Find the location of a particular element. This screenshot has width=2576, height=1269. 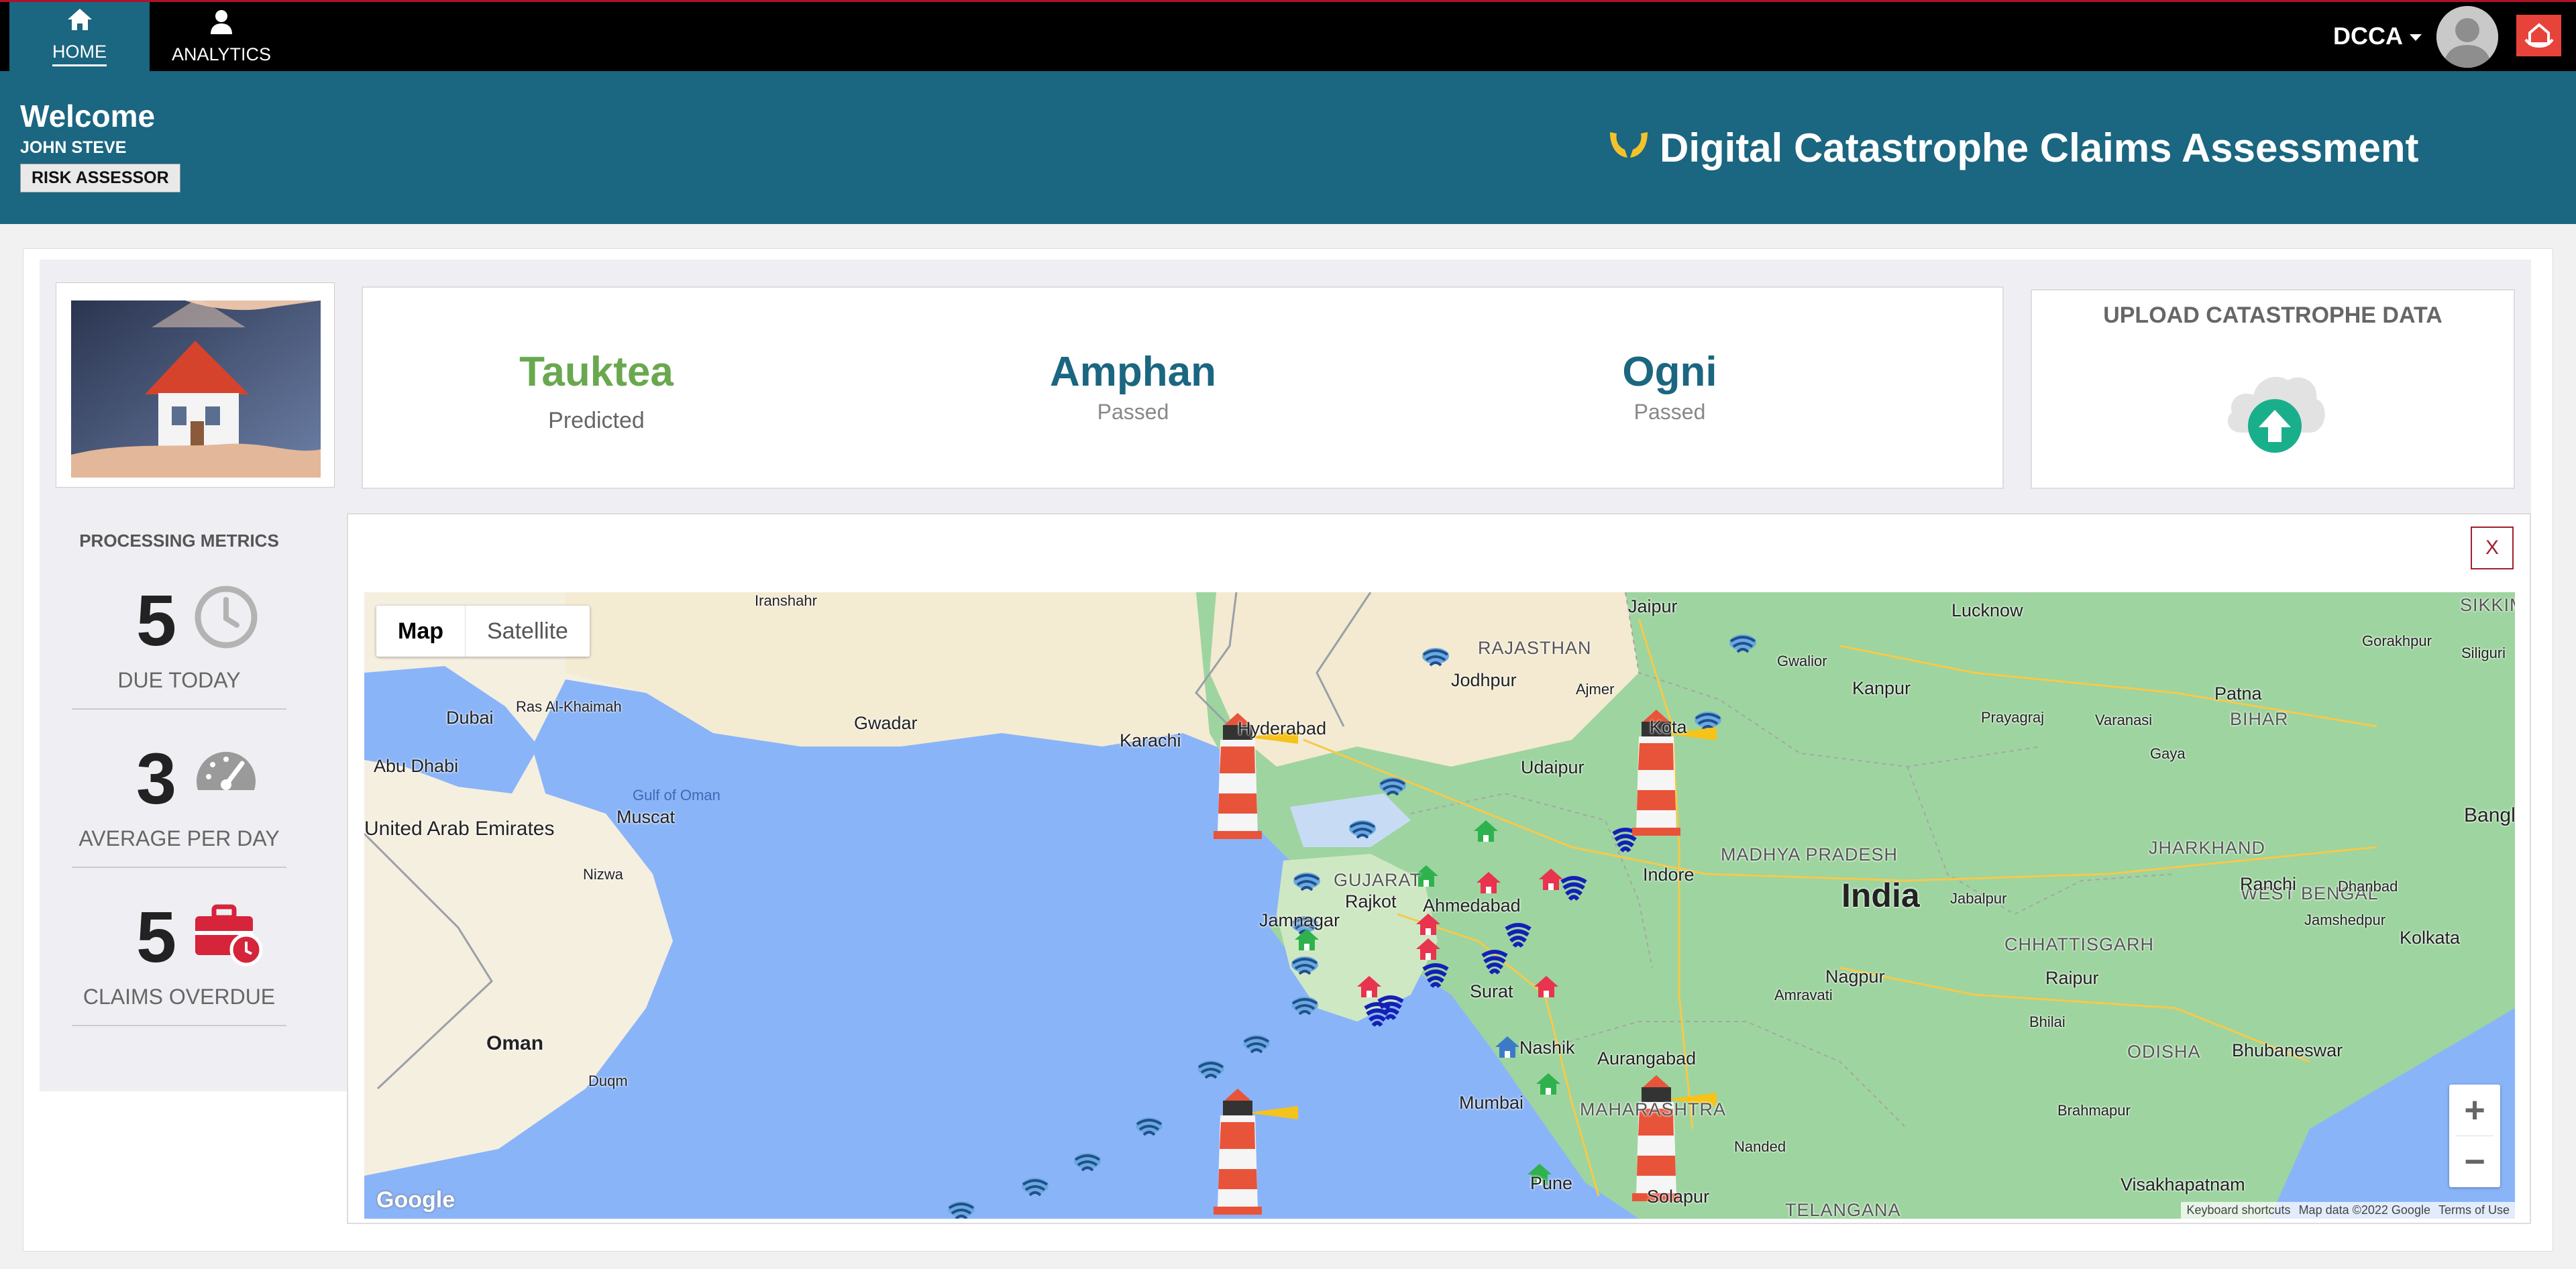

map-label-city: Ahmedabad is located at coordinates (1472, 905).